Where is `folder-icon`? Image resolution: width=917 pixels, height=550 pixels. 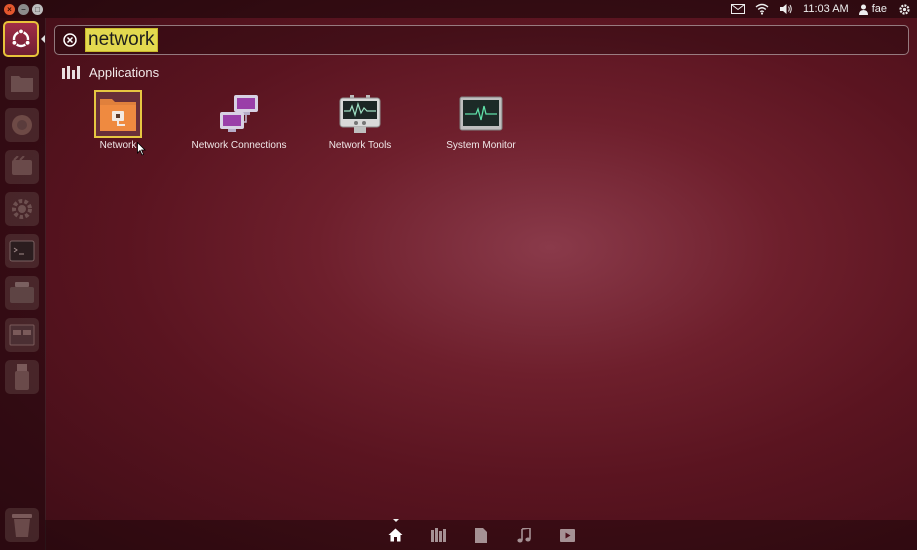 folder-icon is located at coordinates (22, 84).